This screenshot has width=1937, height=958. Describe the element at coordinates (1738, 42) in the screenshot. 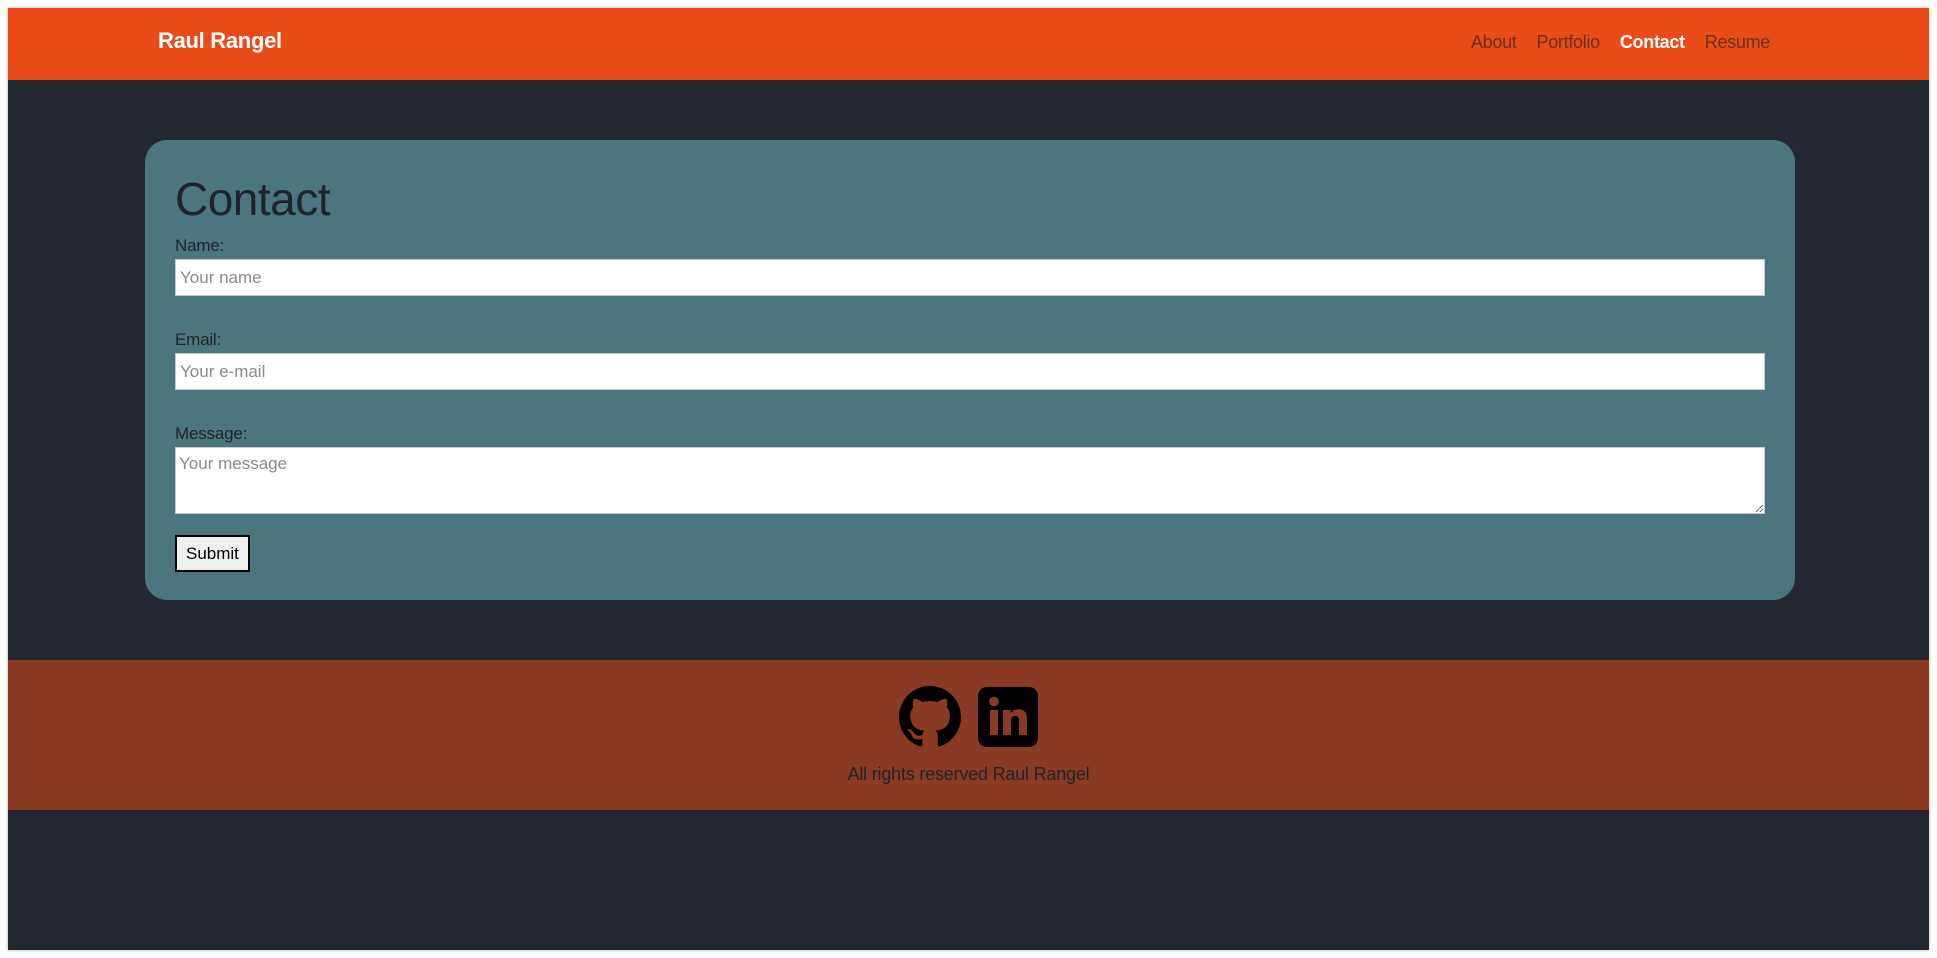

I see `nav-link-resume: Resume` at that location.